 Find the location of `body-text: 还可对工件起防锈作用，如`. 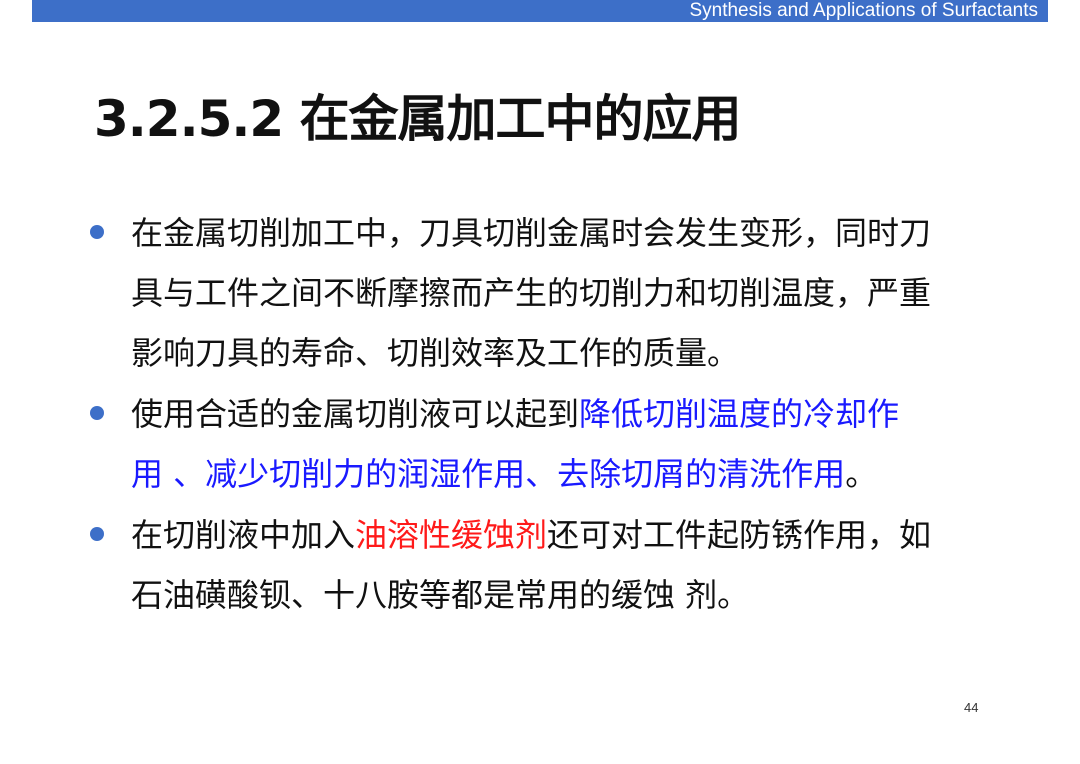

body-text: 还可对工件起防锈作用，如 is located at coordinates (739, 535).